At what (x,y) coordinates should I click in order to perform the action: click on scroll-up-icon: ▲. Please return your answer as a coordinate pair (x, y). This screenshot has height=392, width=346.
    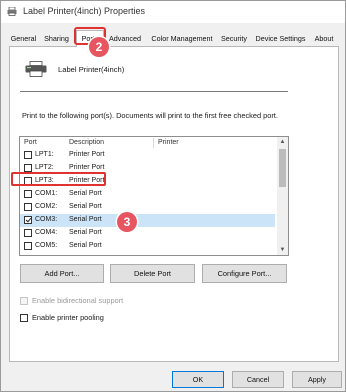
    Looking at the image, I should click on (282, 142).